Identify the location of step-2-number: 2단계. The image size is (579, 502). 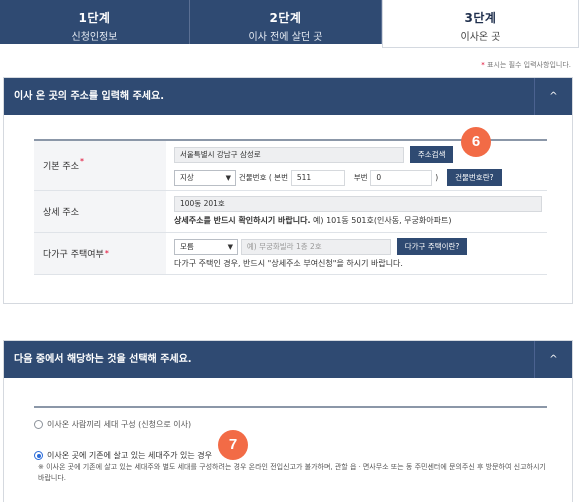
(285, 18).